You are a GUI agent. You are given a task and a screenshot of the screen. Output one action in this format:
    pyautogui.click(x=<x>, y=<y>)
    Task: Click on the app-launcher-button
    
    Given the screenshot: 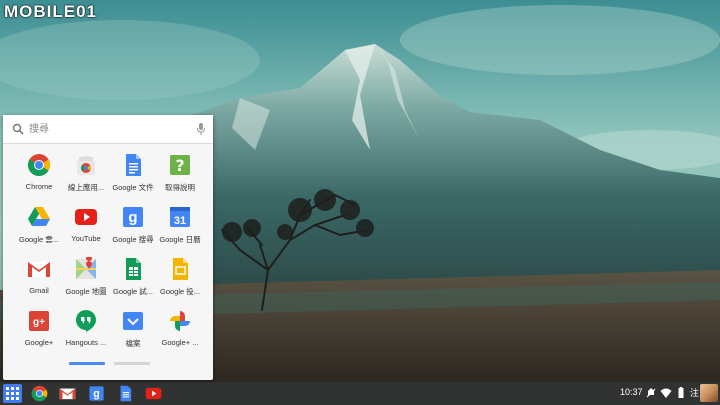 What is the action you would take?
    pyautogui.click(x=12, y=393)
    